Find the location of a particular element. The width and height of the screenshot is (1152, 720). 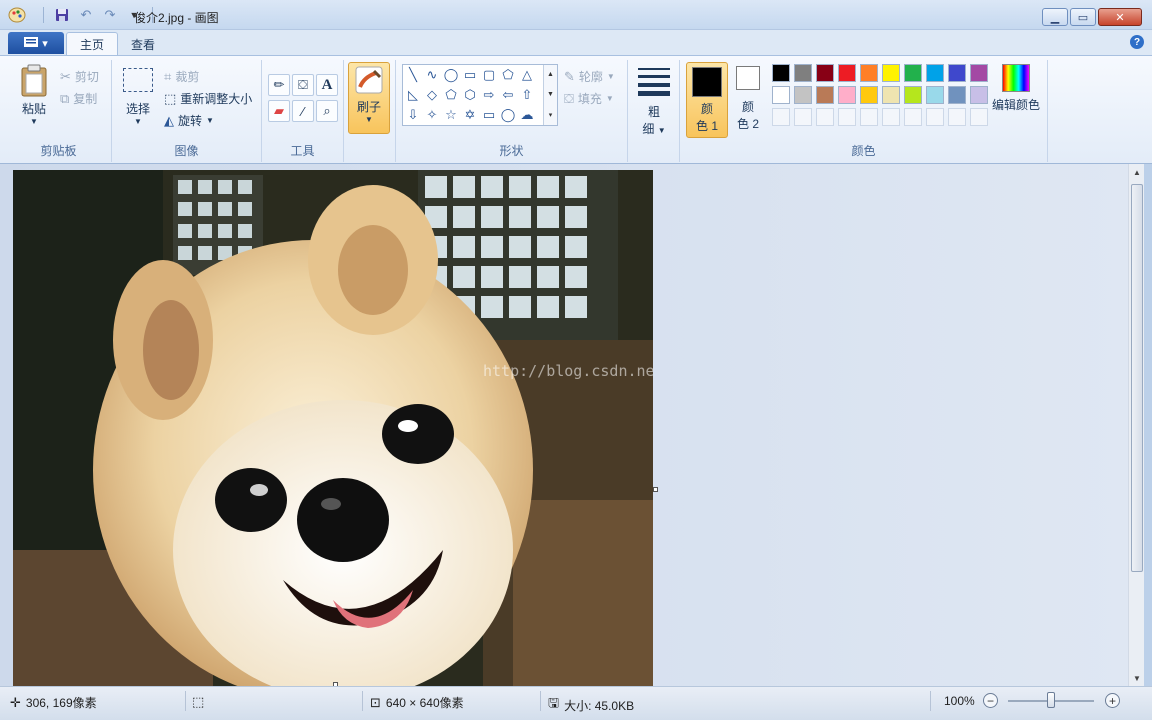

pentagon-shape-icon: ⬠ is located at coordinates (451, 95).